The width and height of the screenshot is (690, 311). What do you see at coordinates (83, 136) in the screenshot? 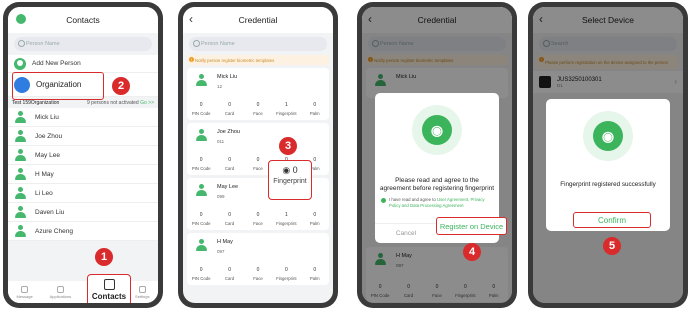
I see `contact-row: Joe Zhou` at bounding box center [83, 136].